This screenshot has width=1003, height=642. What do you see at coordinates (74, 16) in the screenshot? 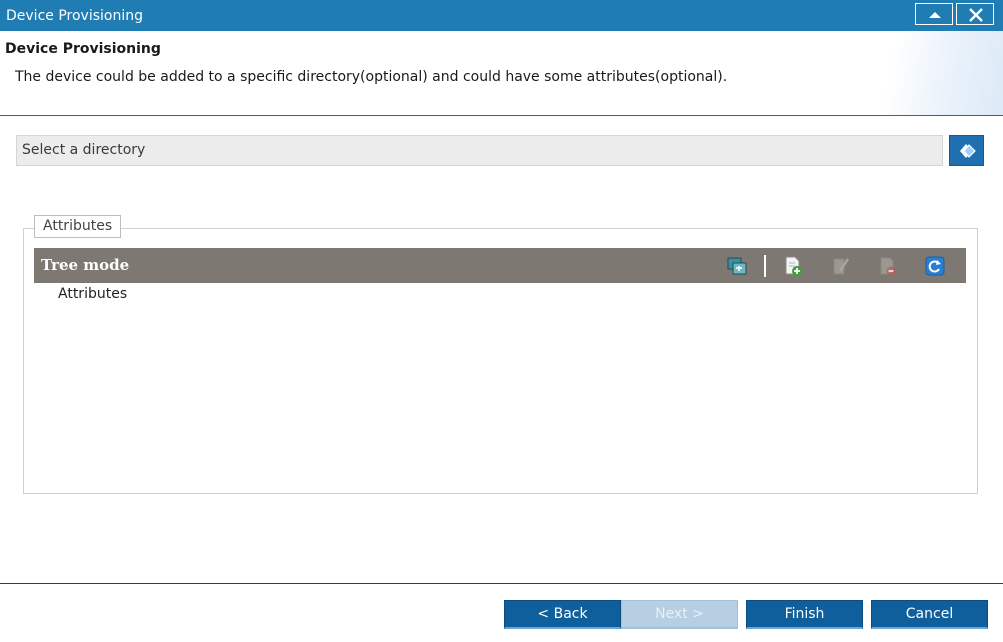
I see `window-title: Device Provisioning` at bounding box center [74, 16].